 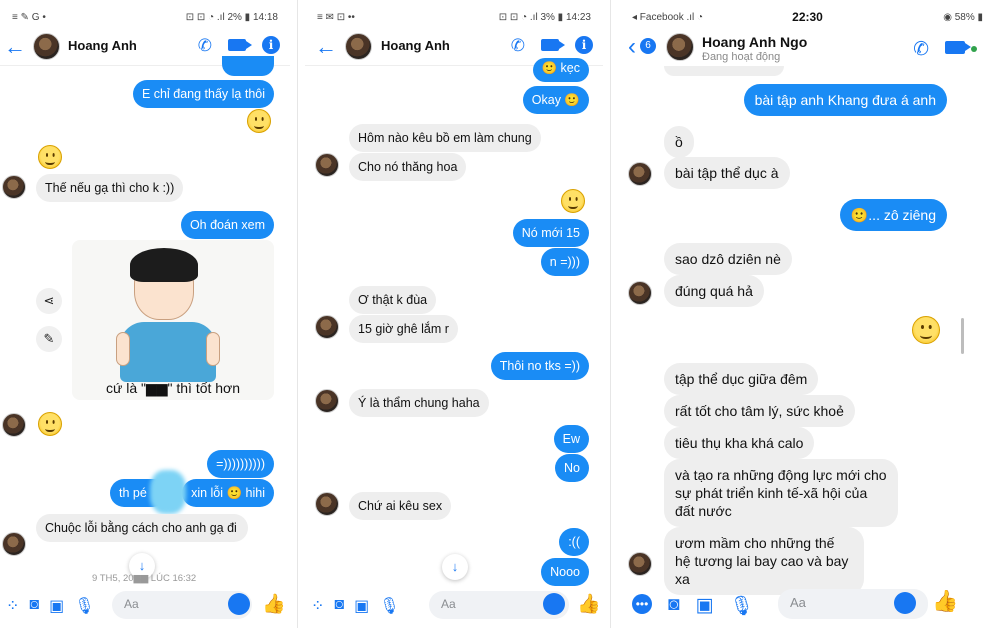 I want to click on message-outgoing: bài tập anh Khang đưa á anh, so click(x=845, y=100).